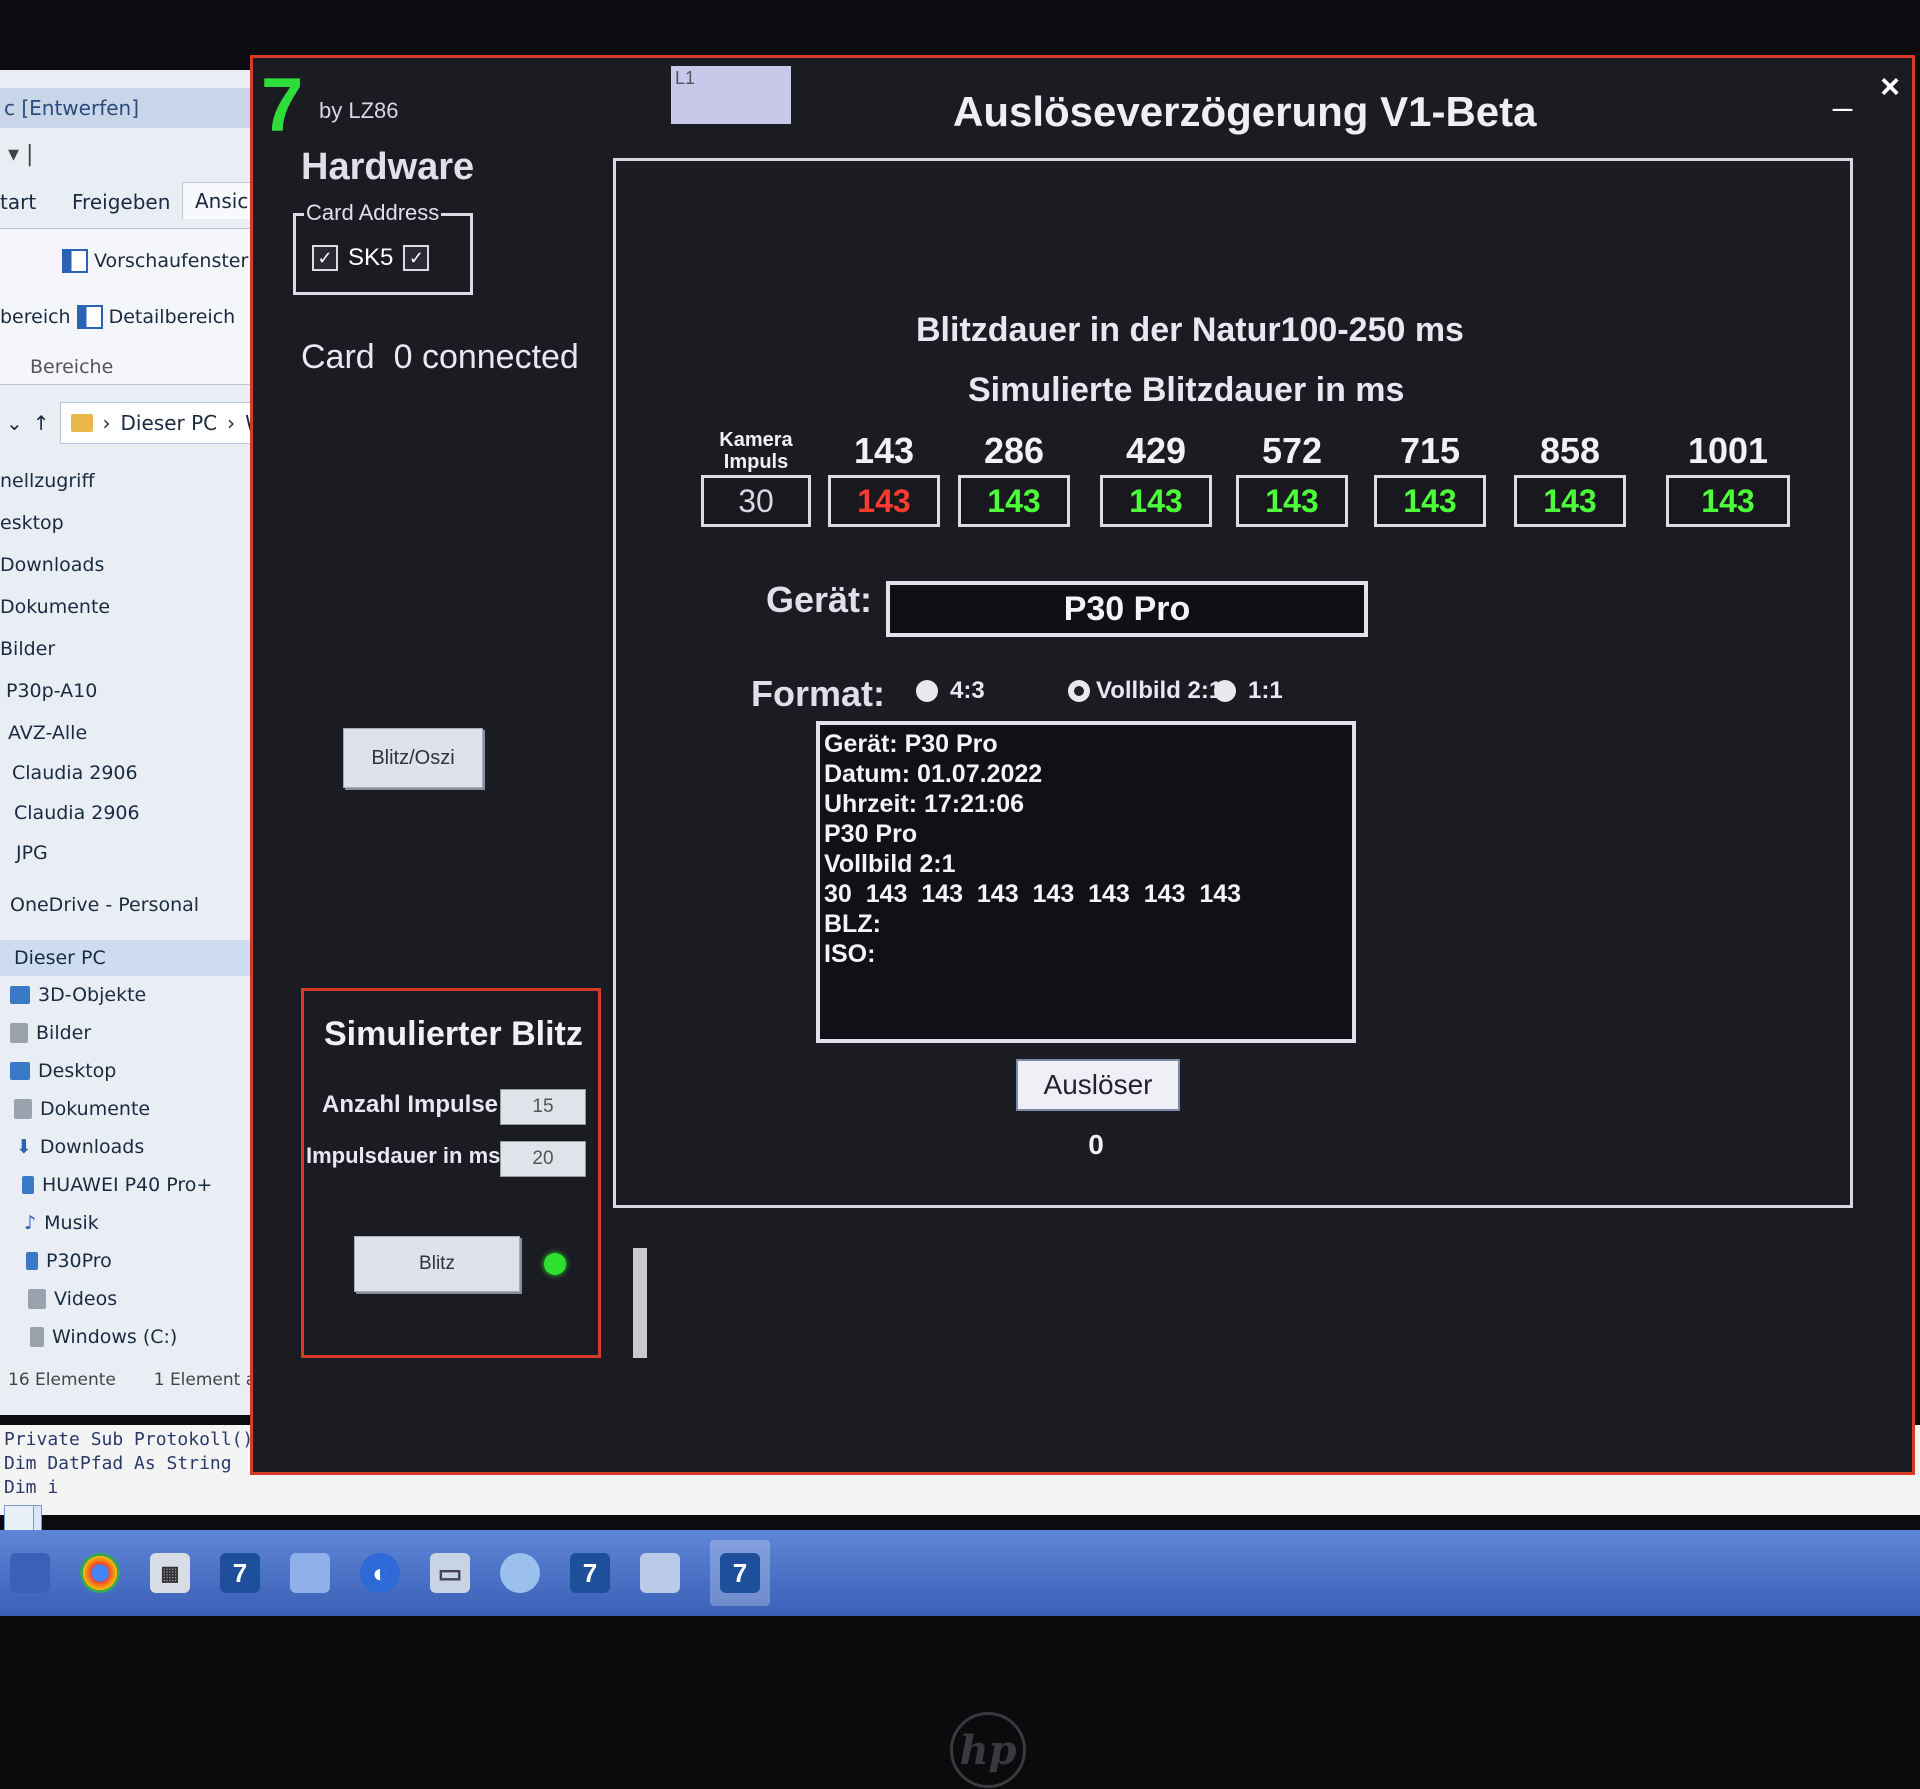 The height and width of the screenshot is (1789, 1920). What do you see at coordinates (30, 1223) in the screenshot?
I see `music-icon: ♪` at bounding box center [30, 1223].